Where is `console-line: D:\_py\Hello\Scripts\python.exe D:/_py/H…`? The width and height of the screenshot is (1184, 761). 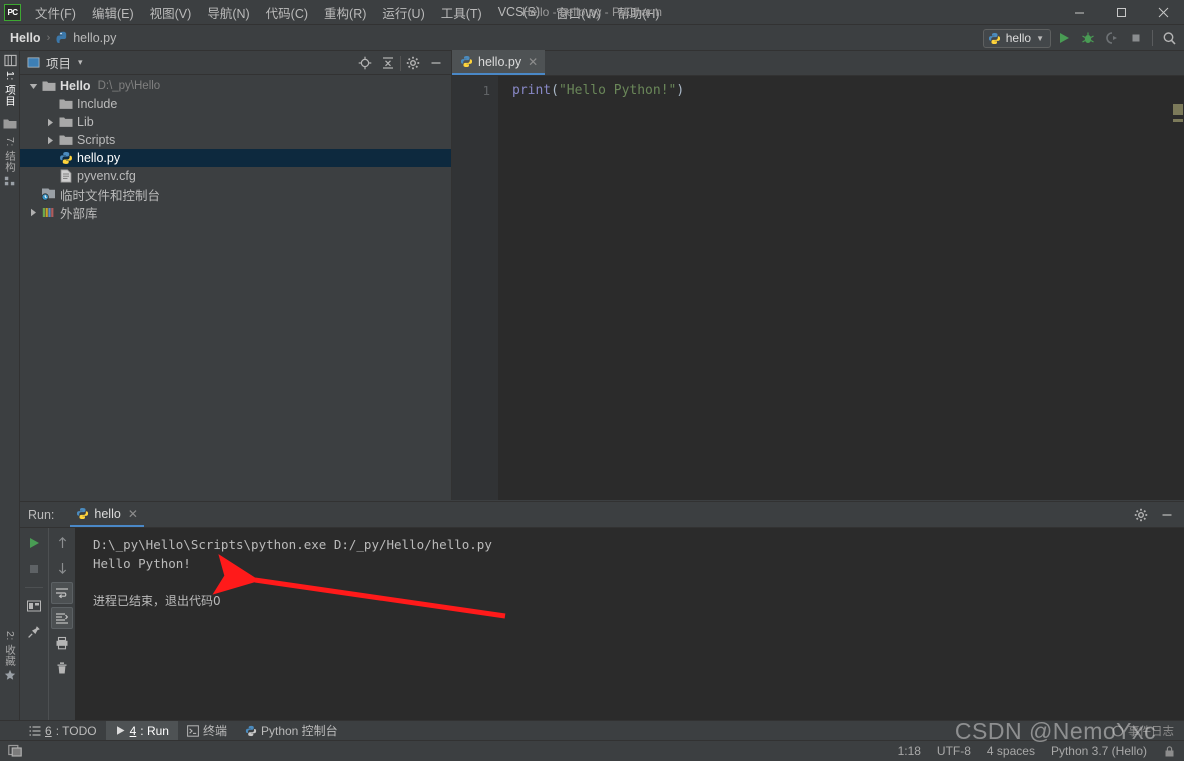 console-line: D:\_py\Hello\Scripts\python.exe D:/_py/H… is located at coordinates (292, 544).